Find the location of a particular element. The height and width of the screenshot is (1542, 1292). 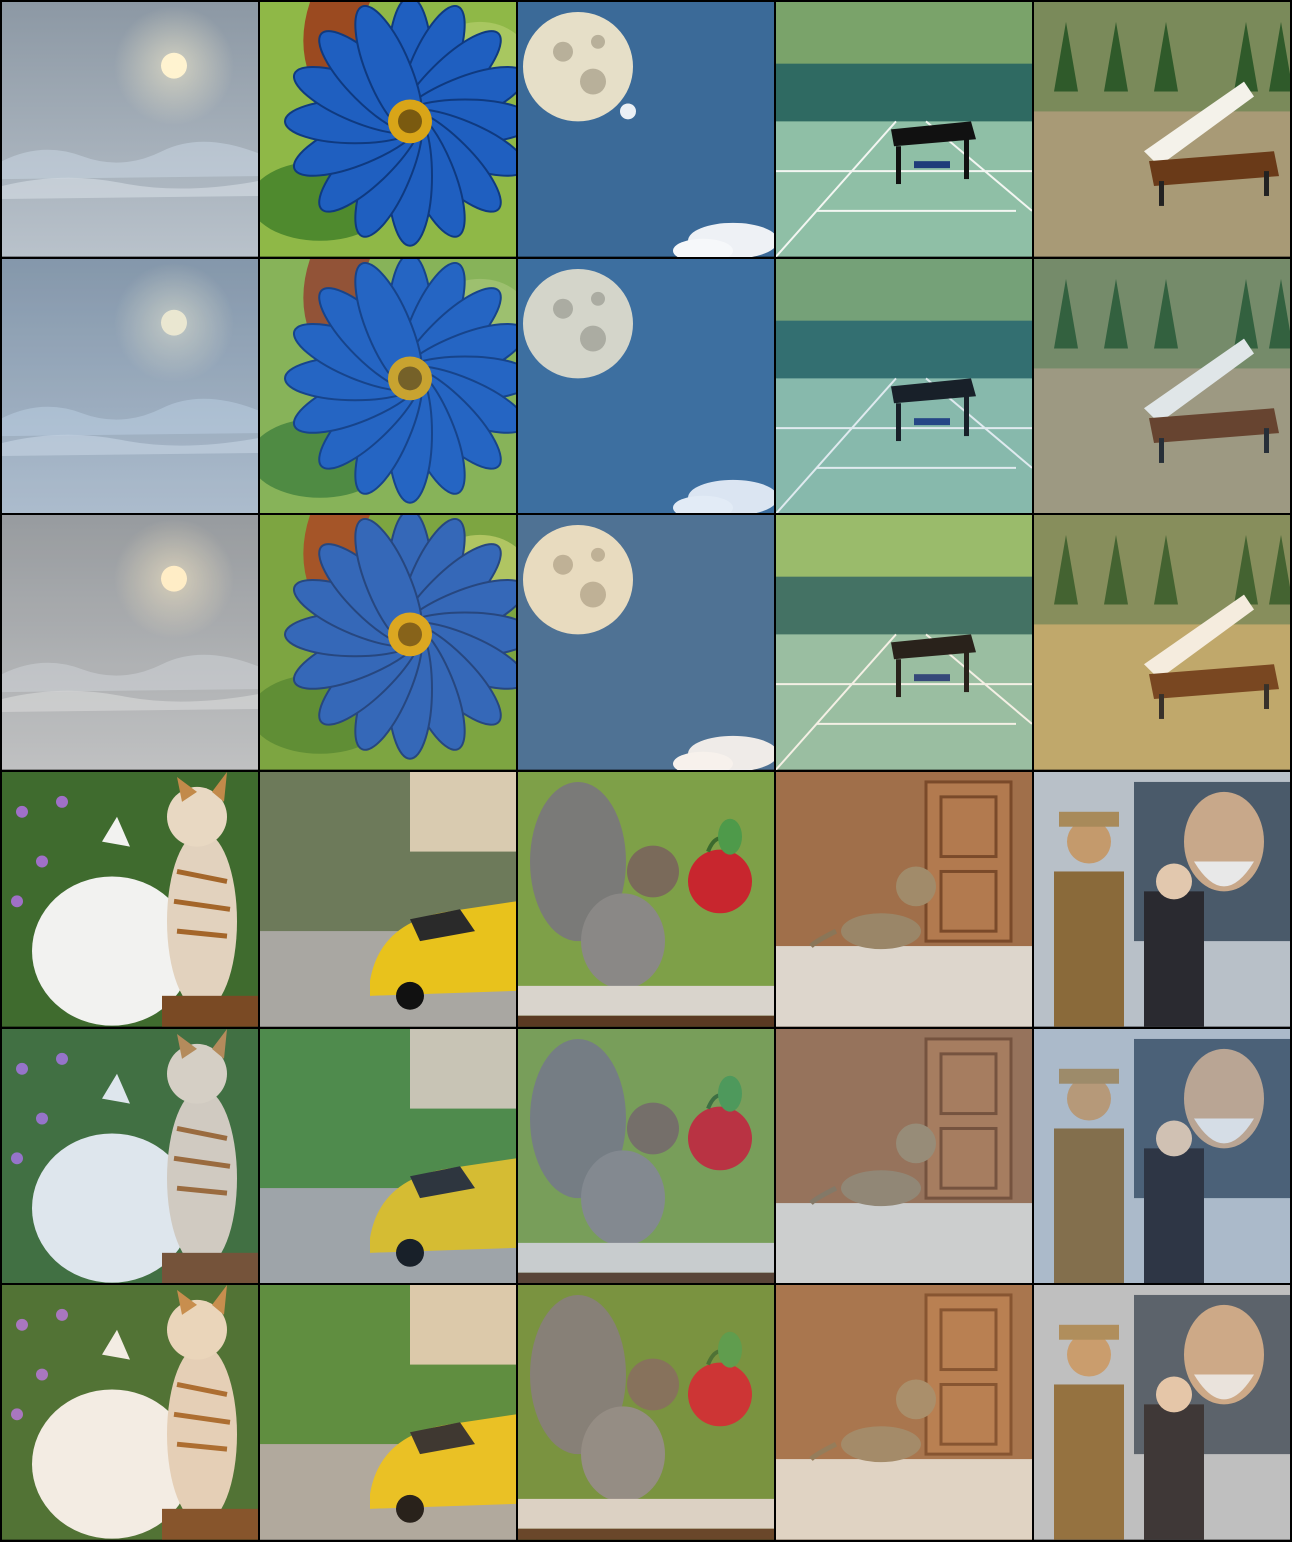

grid-cell-cat-doorway-stylized-a is located at coordinates (904, 1156).